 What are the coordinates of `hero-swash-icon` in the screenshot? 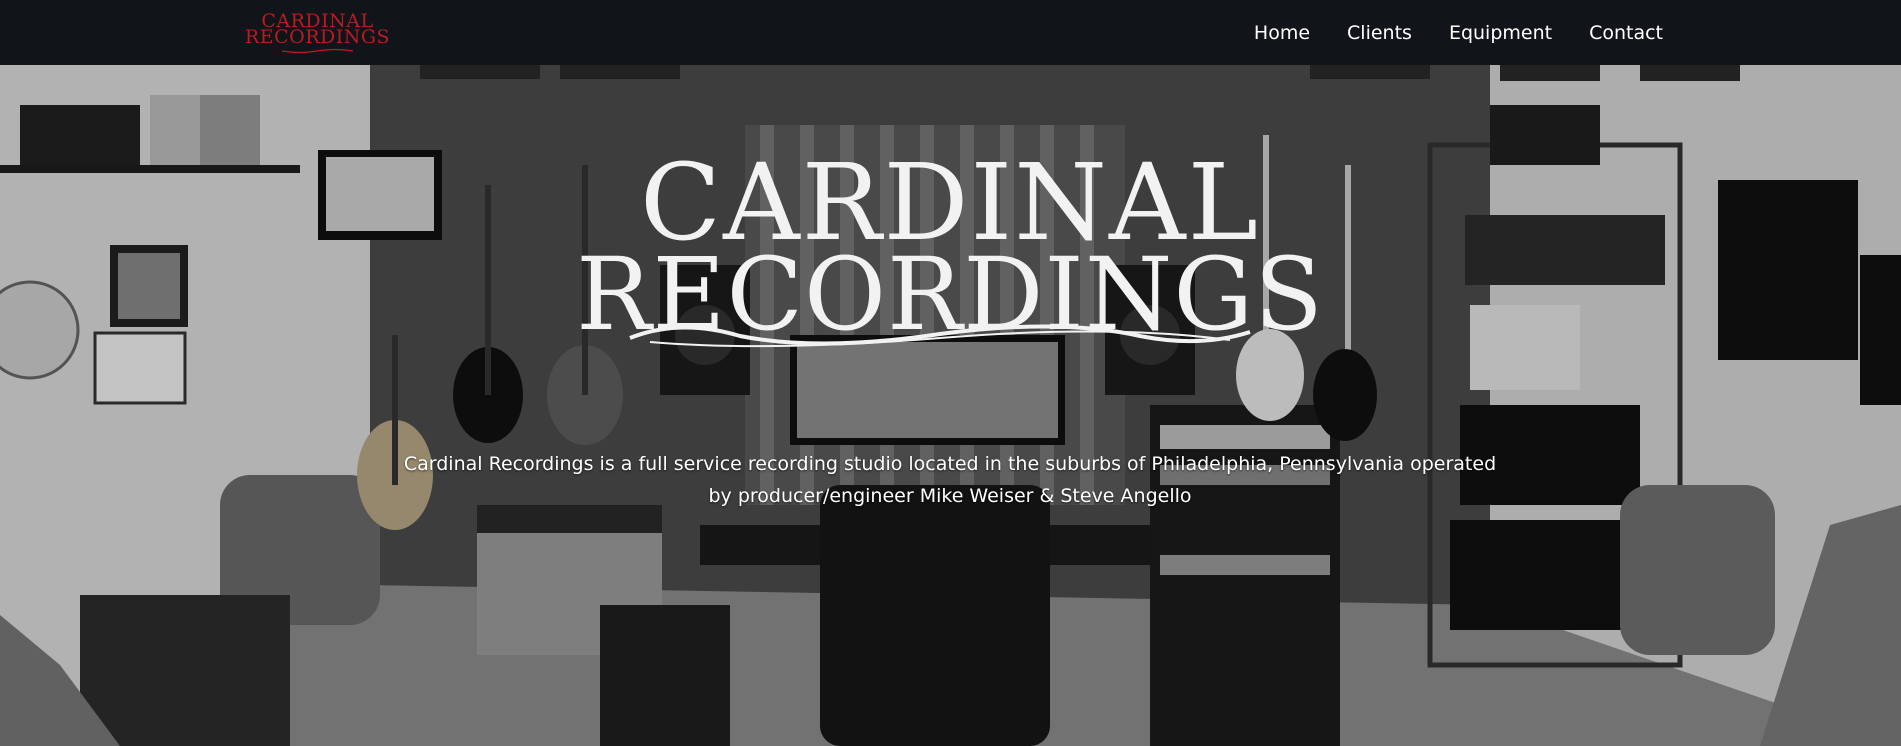 It's located at (940, 336).